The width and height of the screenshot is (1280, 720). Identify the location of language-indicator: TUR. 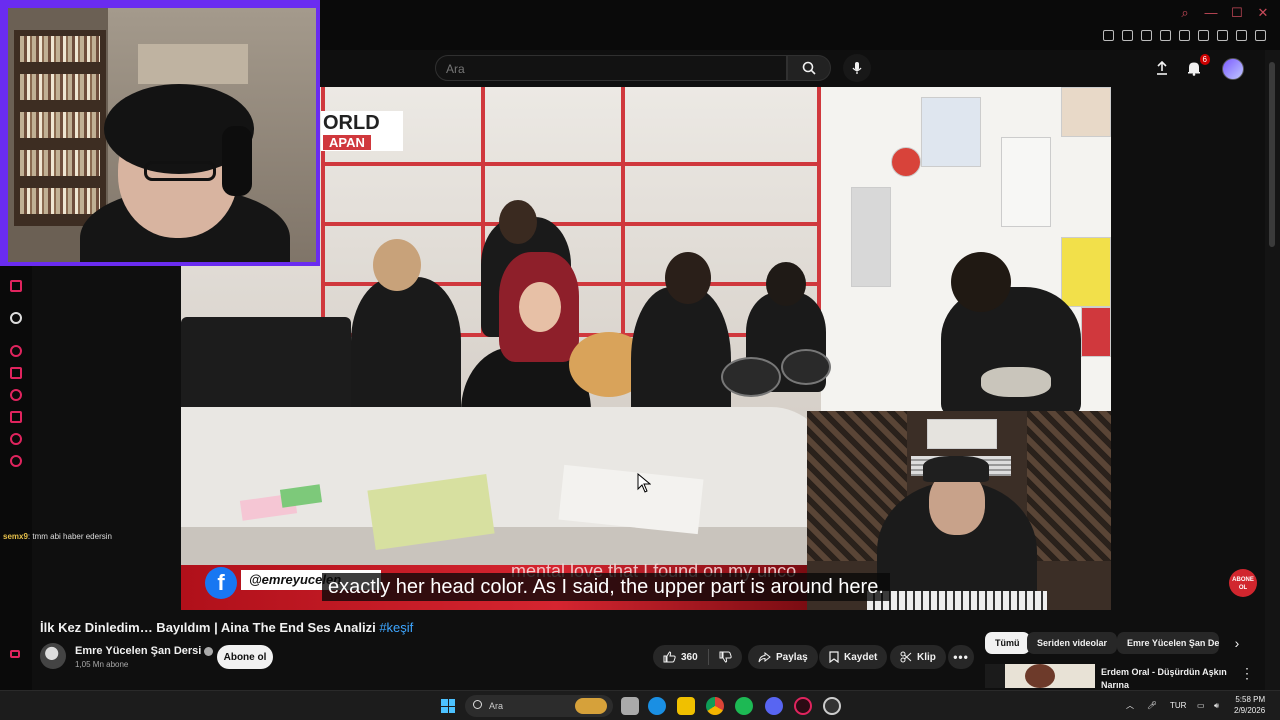
(1178, 705).